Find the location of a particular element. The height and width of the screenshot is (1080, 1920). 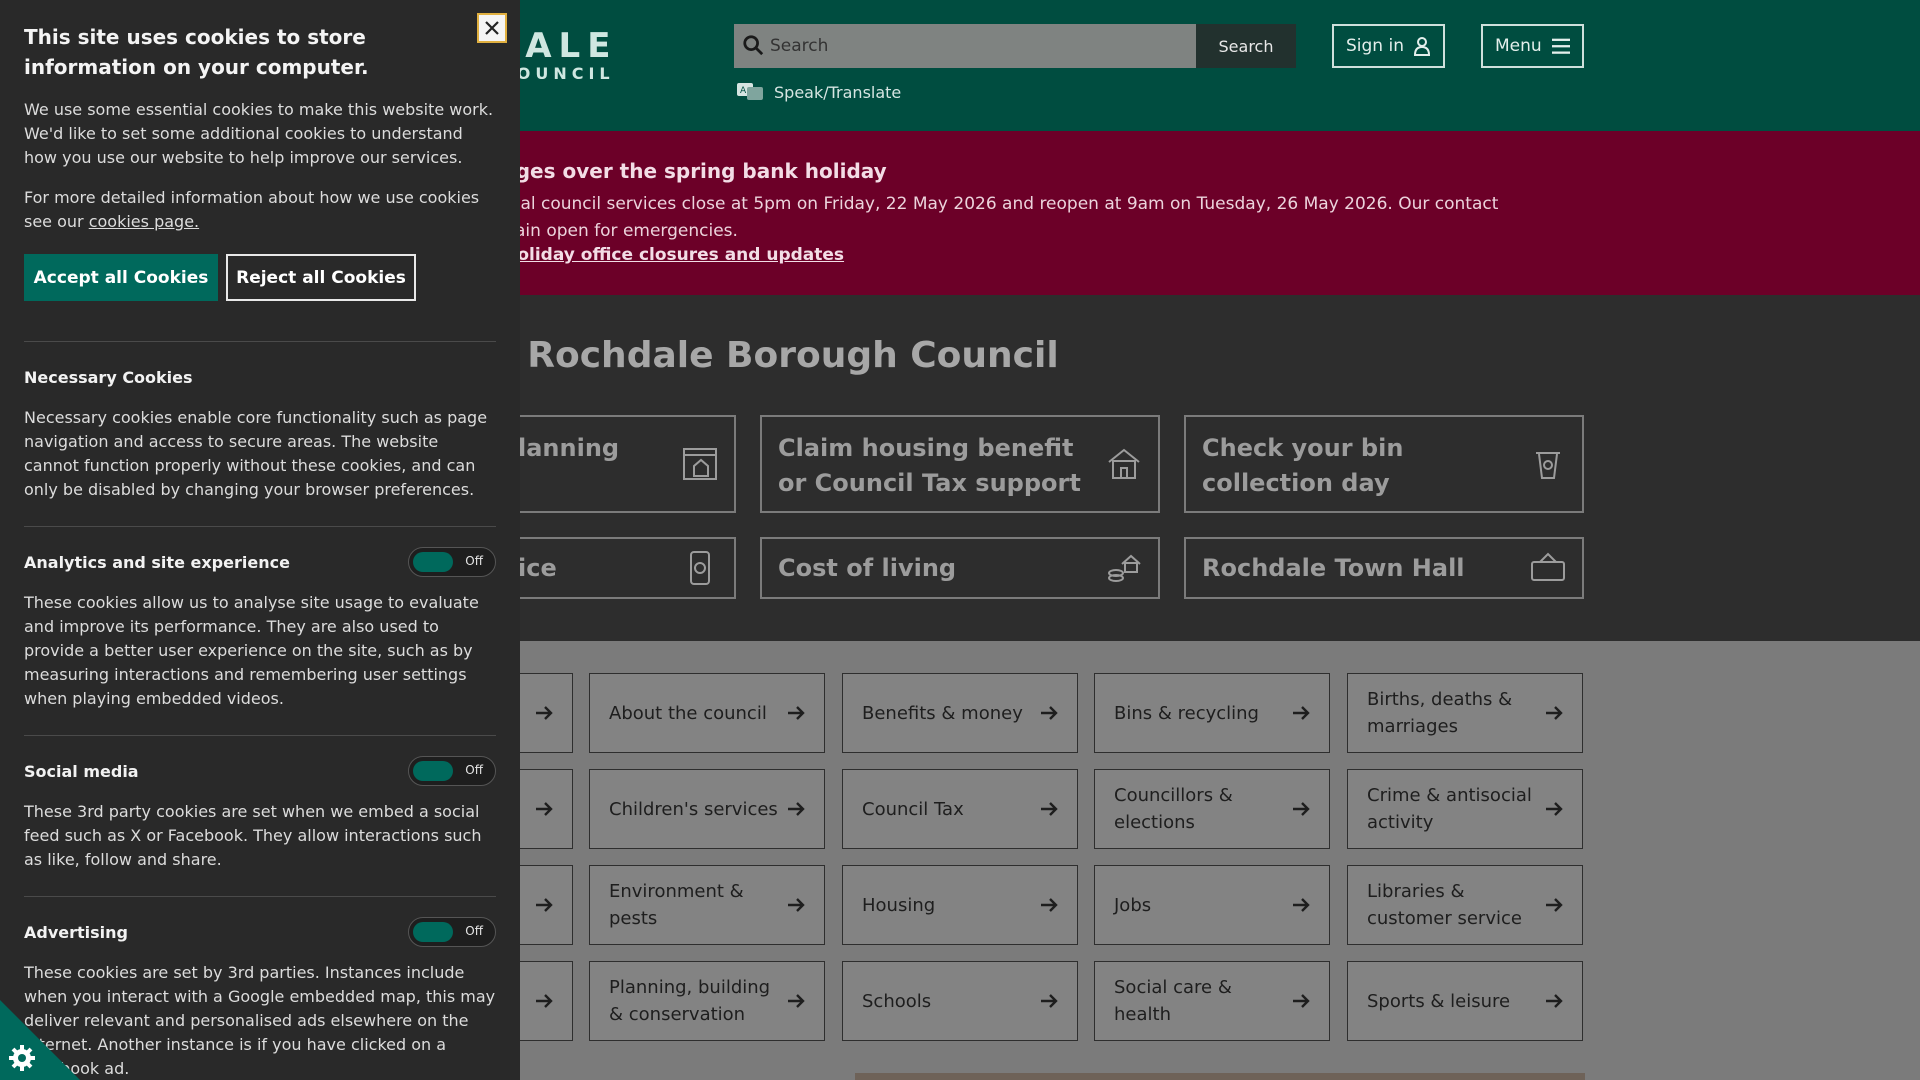

bin-icon is located at coordinates (1548, 465).